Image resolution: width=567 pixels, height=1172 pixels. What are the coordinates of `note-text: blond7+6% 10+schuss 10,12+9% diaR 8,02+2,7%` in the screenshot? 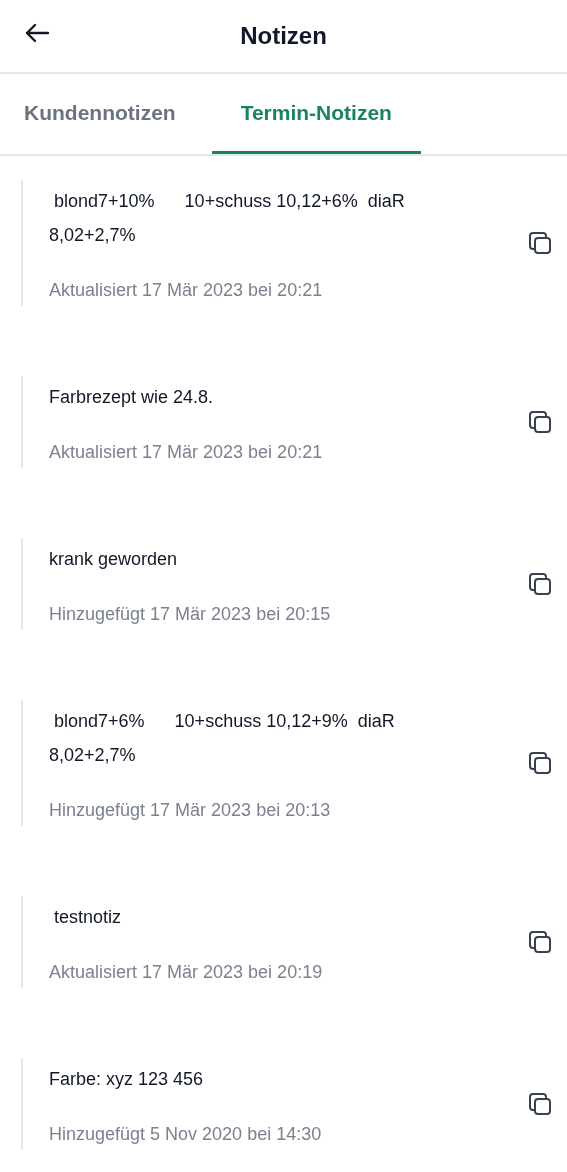 It's located at (222, 738).